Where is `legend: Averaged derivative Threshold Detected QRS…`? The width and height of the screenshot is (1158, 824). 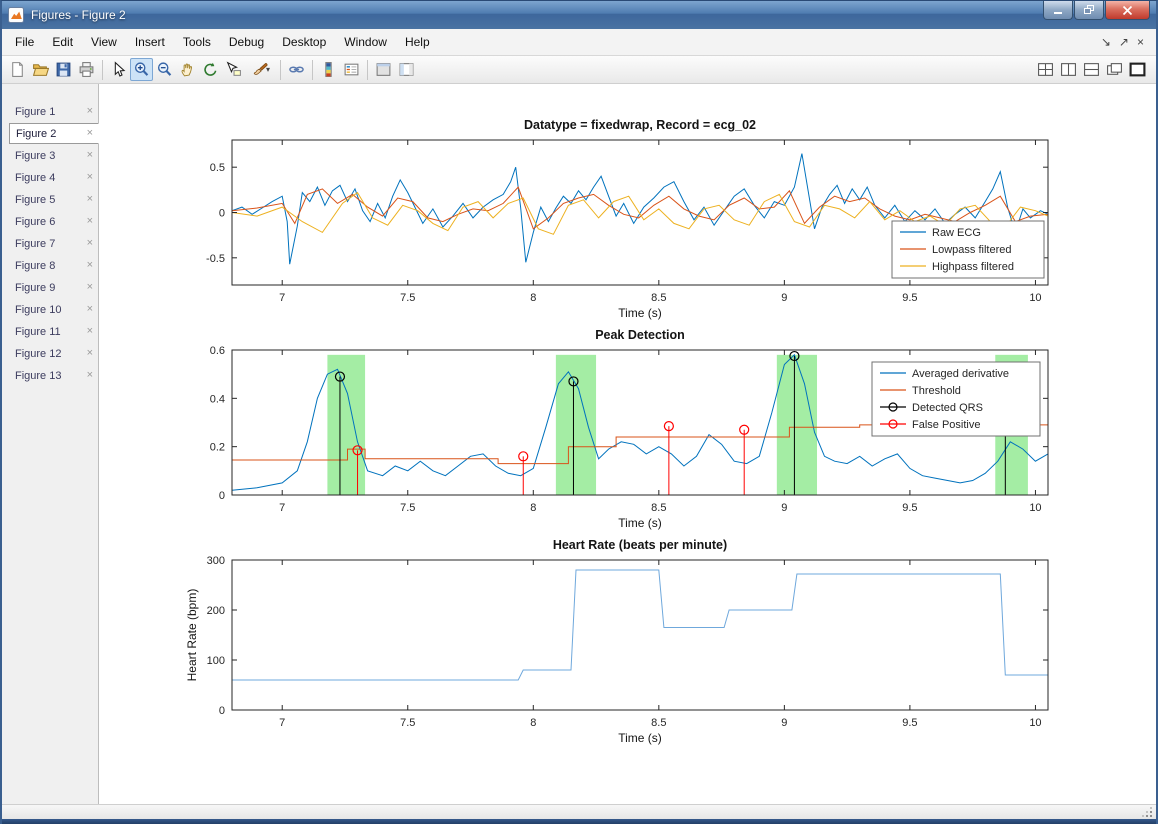 legend: Averaged derivative Threshold Detected QRS… is located at coordinates (956, 399).